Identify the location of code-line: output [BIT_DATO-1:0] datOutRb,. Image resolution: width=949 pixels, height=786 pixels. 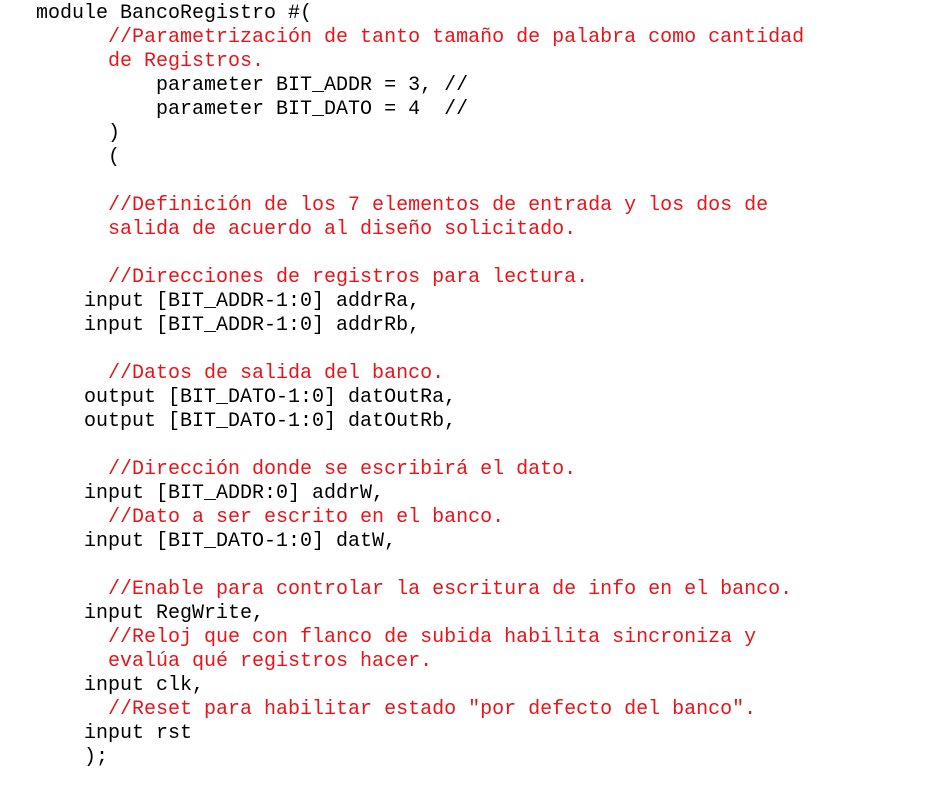
(228, 421).